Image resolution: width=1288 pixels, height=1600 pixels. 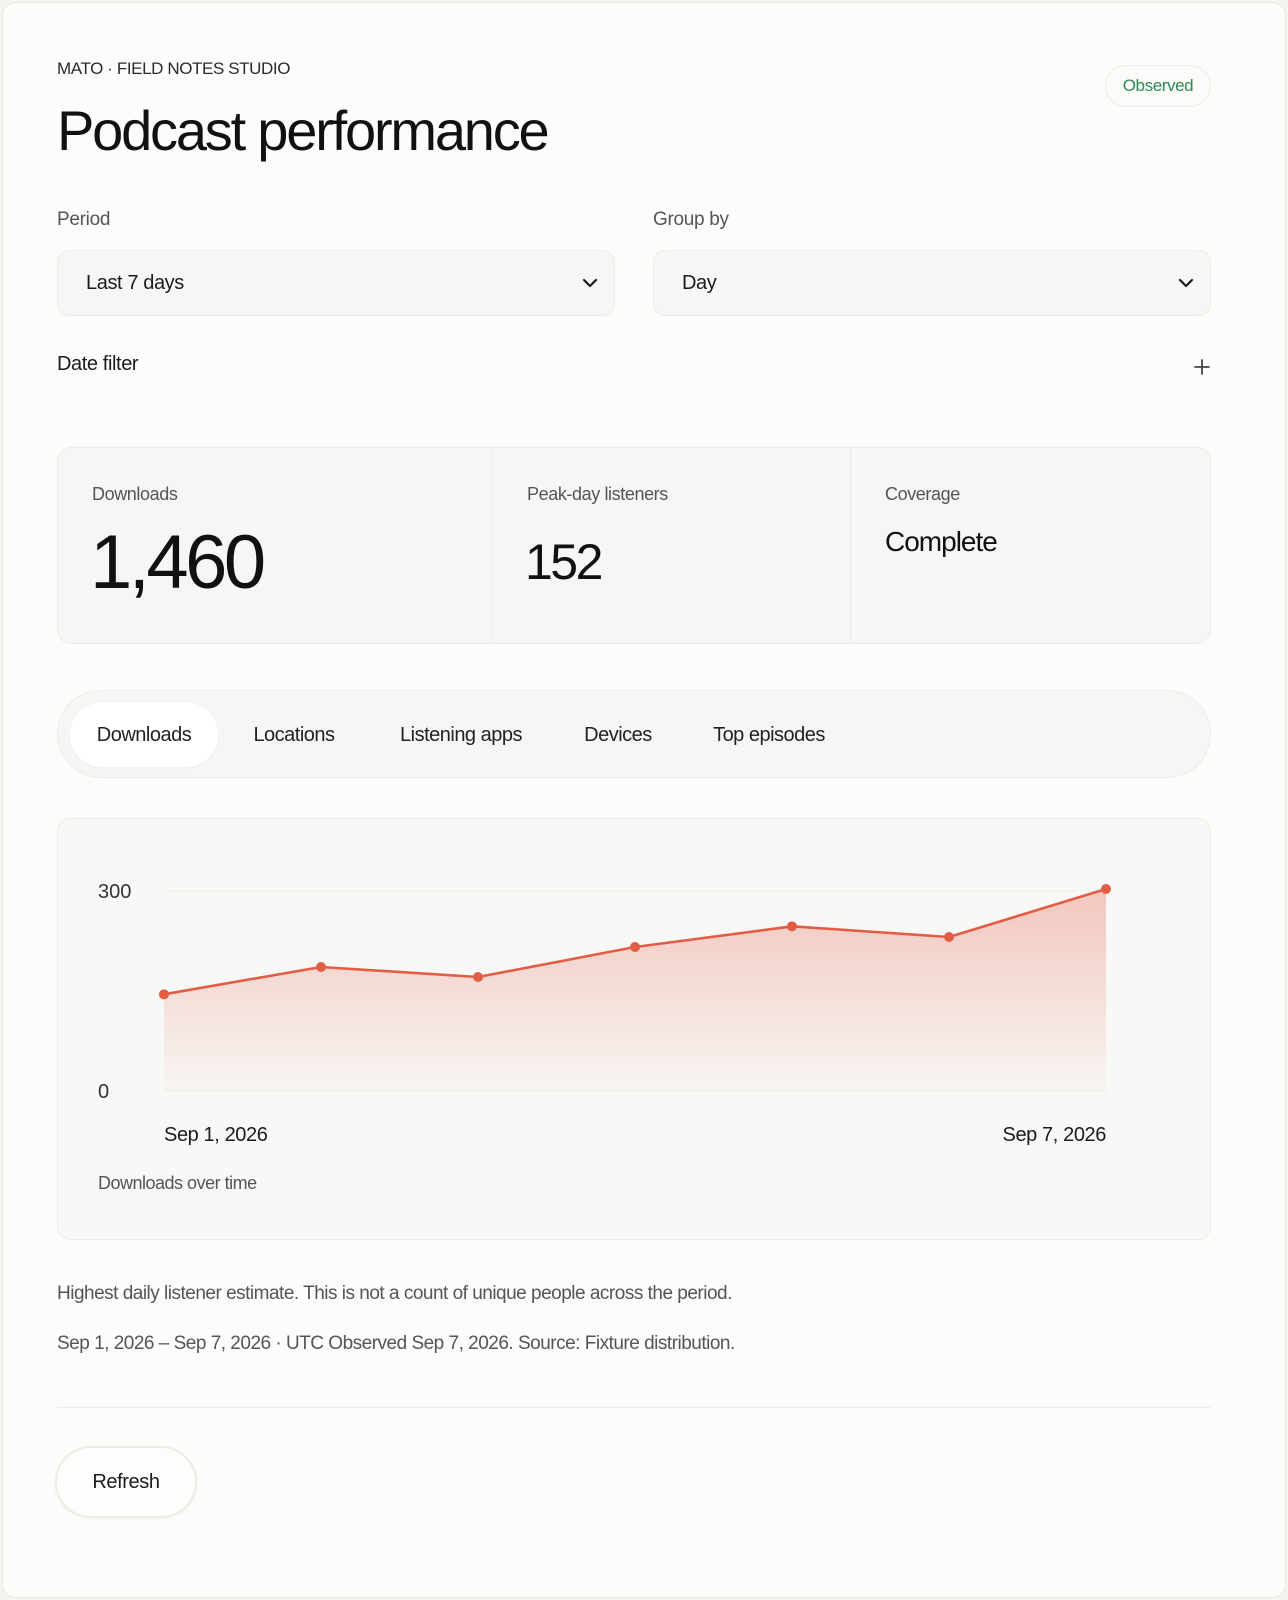 What do you see at coordinates (103, 1092) in the screenshot?
I see `y-tick-label: 0` at bounding box center [103, 1092].